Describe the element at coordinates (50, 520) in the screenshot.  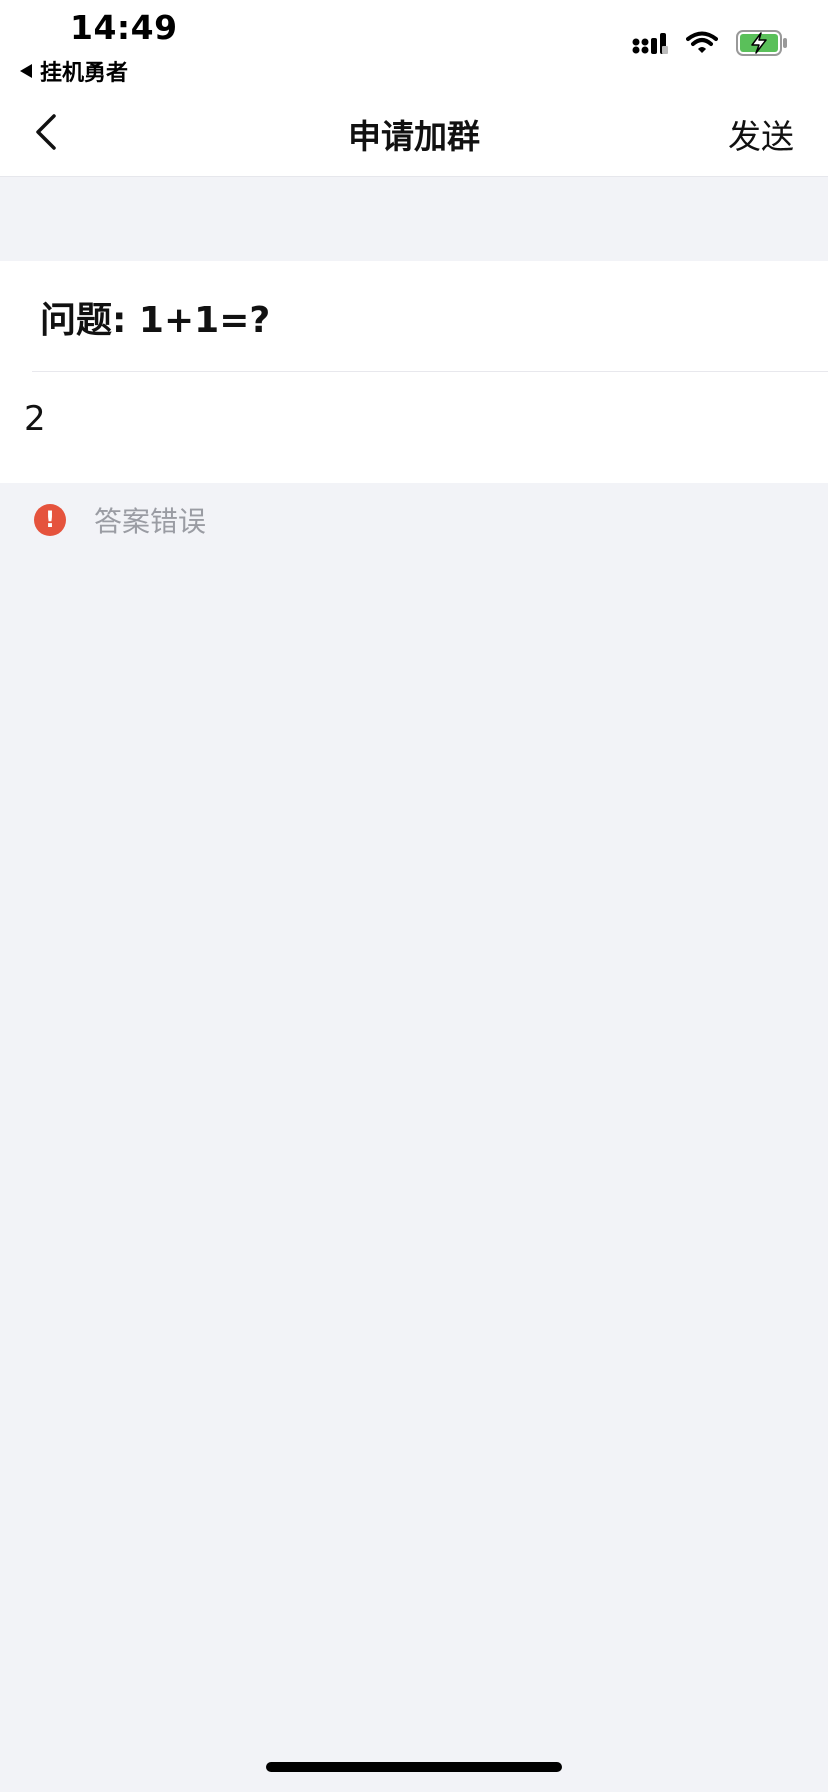
I see `error-icon: !` at that location.